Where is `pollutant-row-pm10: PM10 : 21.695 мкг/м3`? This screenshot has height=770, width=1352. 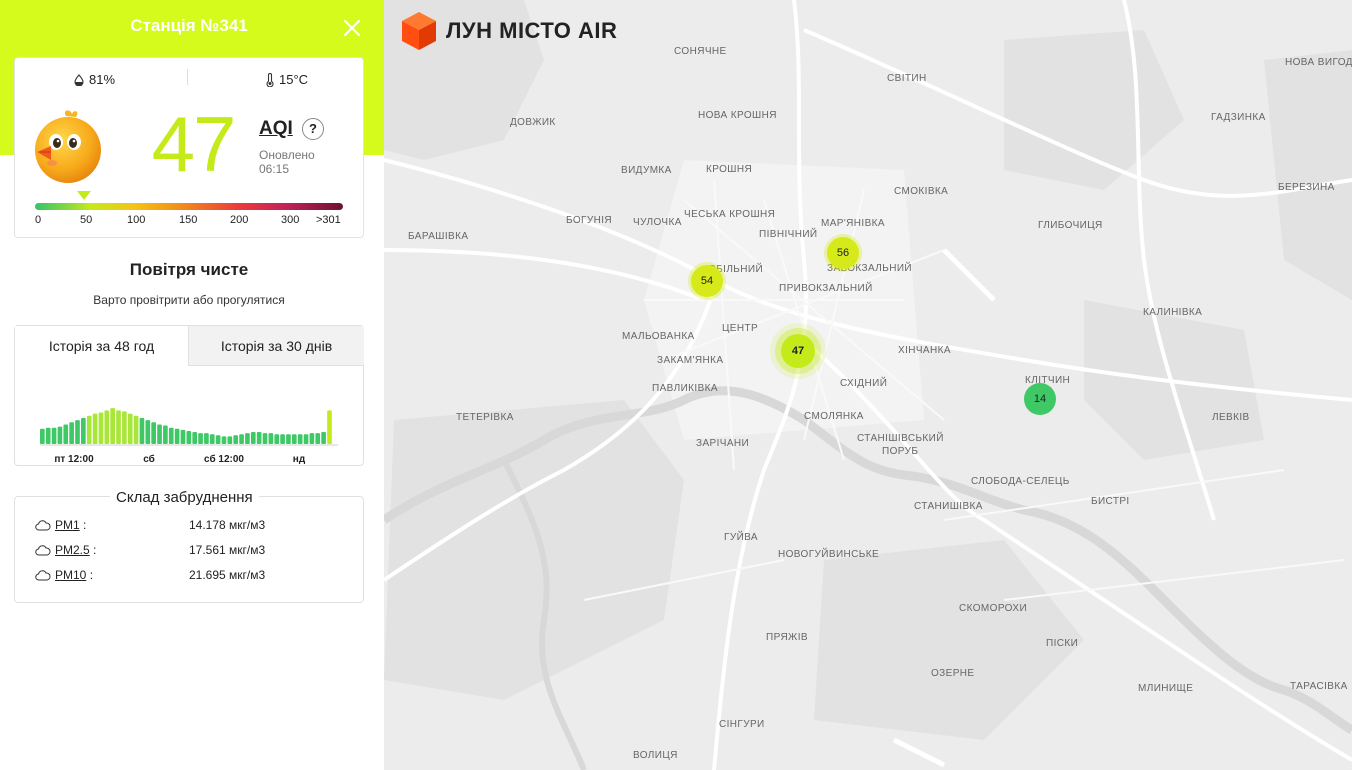 pollutant-row-pm10: PM10 : 21.695 мкг/м3 is located at coordinates (150, 575).